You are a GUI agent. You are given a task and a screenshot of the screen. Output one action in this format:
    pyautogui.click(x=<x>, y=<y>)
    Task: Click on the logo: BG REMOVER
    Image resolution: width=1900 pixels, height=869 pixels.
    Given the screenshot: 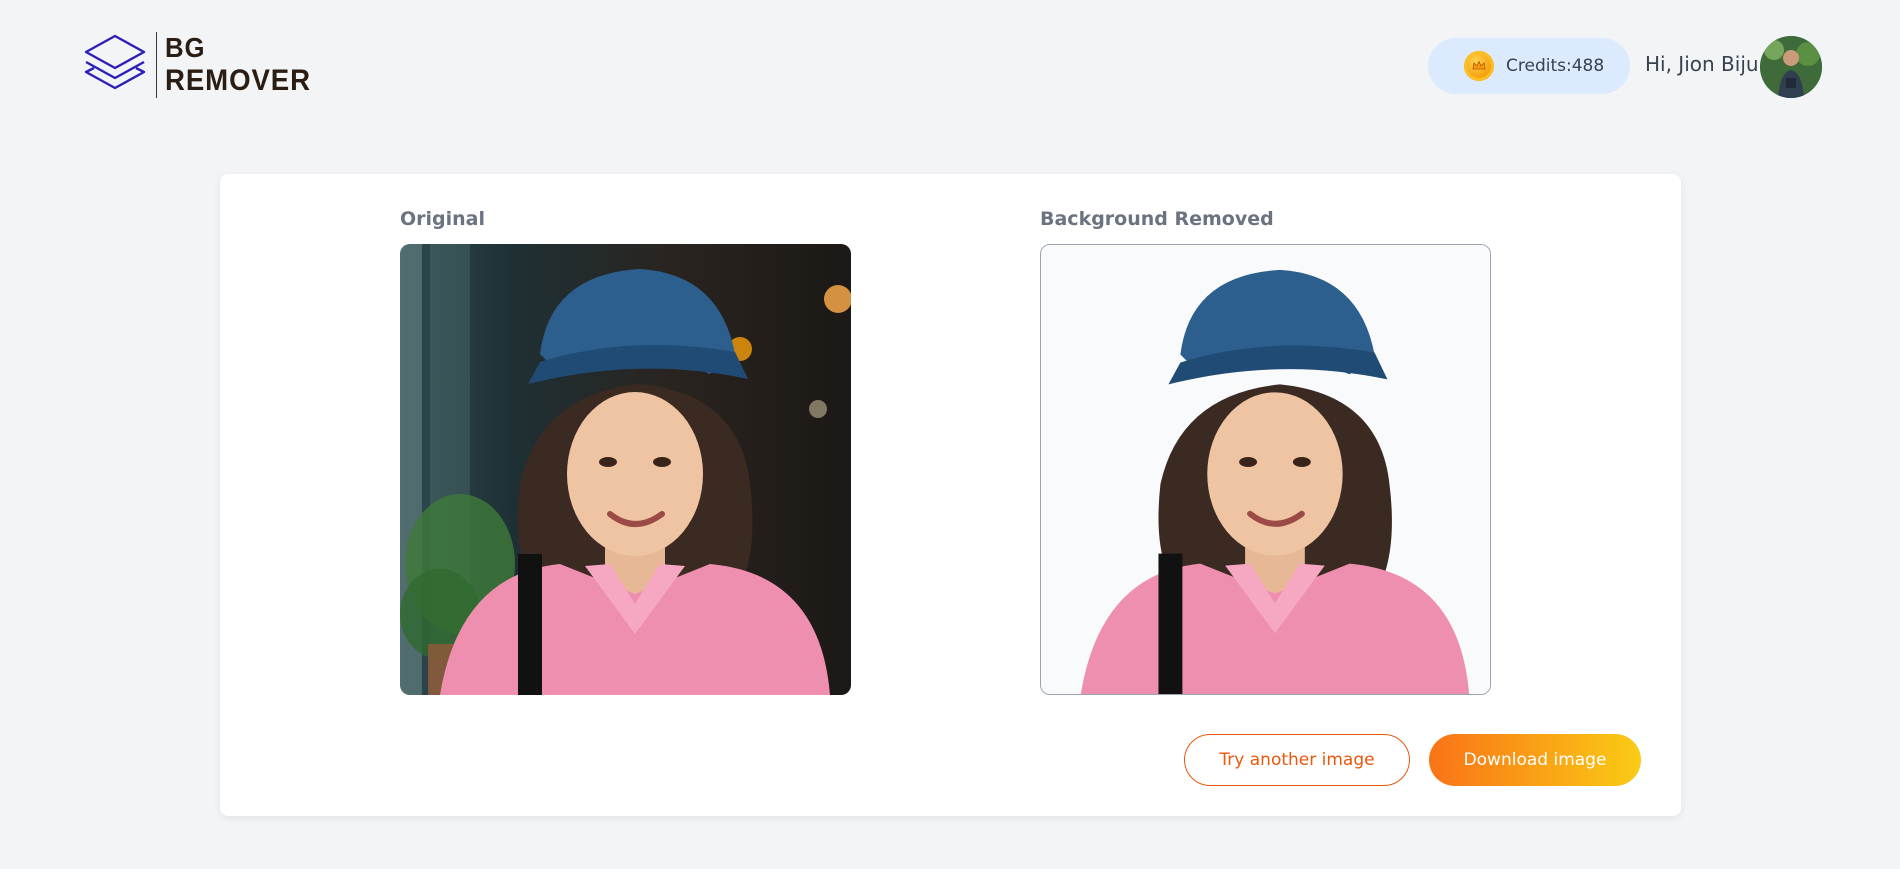 What is the action you would take?
    pyautogui.click(x=203, y=65)
    